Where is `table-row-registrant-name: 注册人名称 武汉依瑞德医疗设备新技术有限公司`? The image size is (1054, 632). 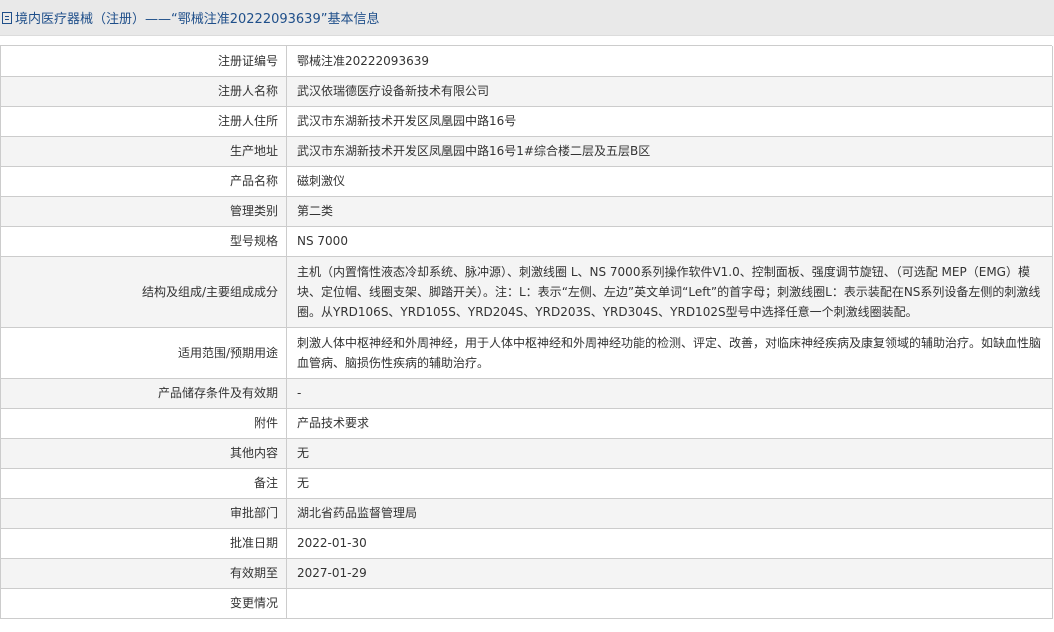
table-row-registrant-name: 注册人名称 武汉依瑞德医疗设备新技术有限公司 is located at coordinates (526, 91).